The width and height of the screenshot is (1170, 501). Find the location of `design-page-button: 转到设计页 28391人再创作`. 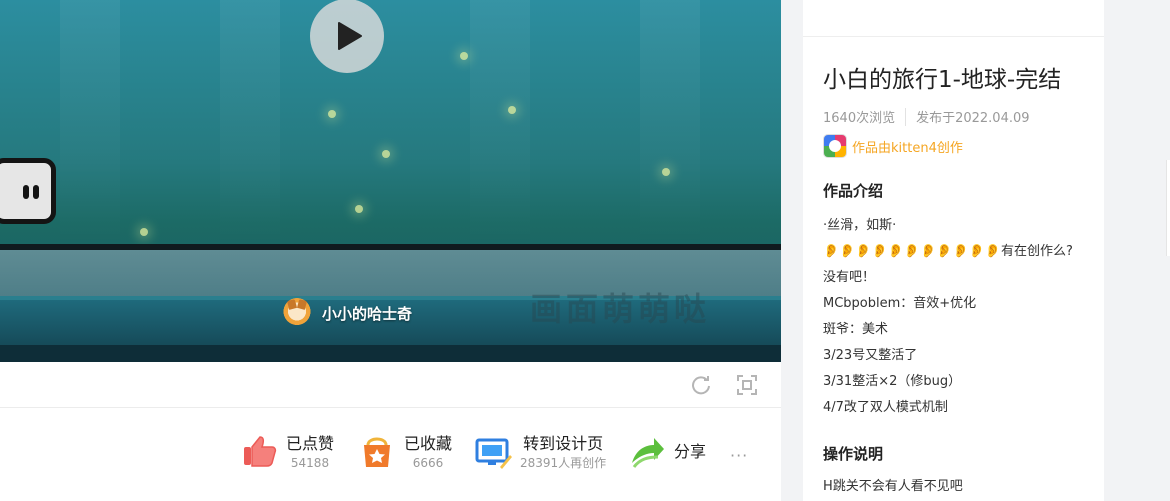

design-page-button: 转到设计页 28391人再创作 is located at coordinates (540, 452).